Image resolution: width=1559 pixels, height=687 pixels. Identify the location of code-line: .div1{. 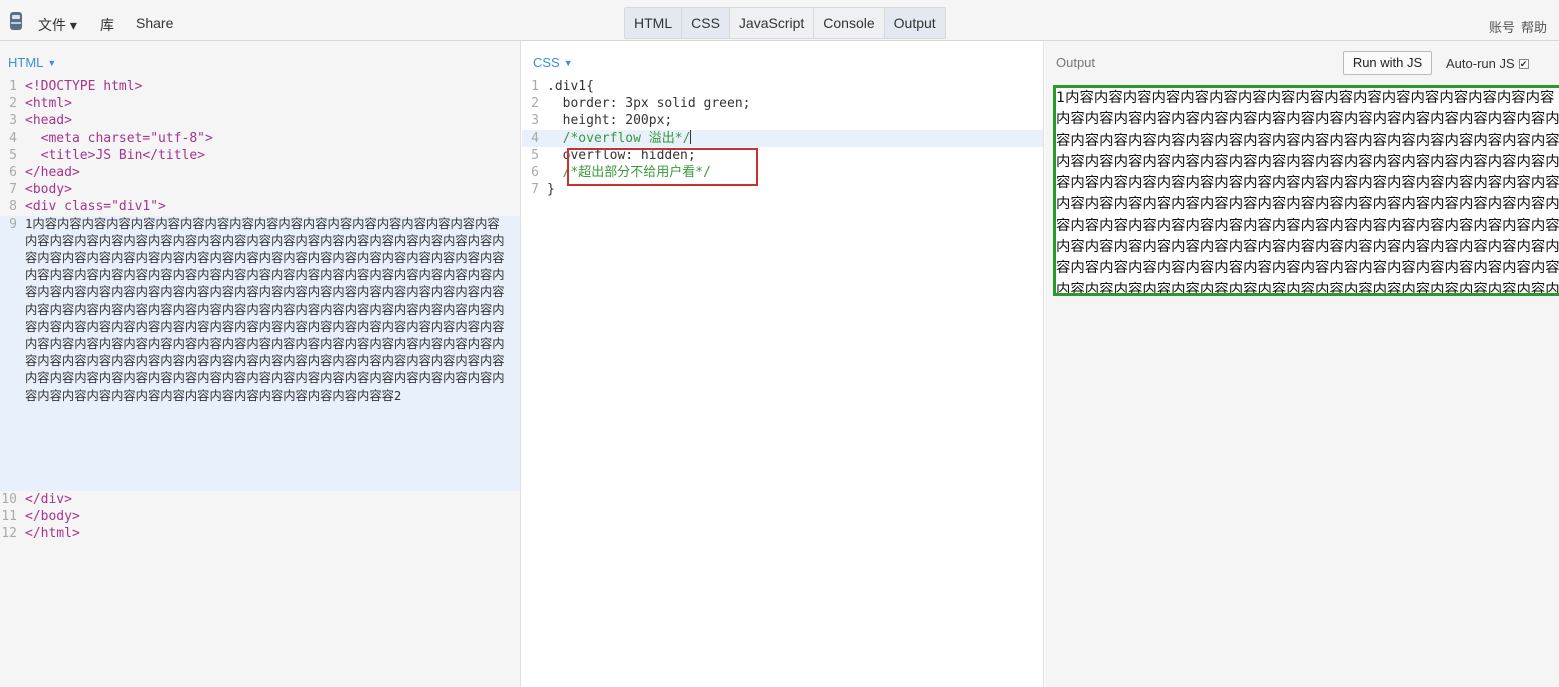
(570, 86).